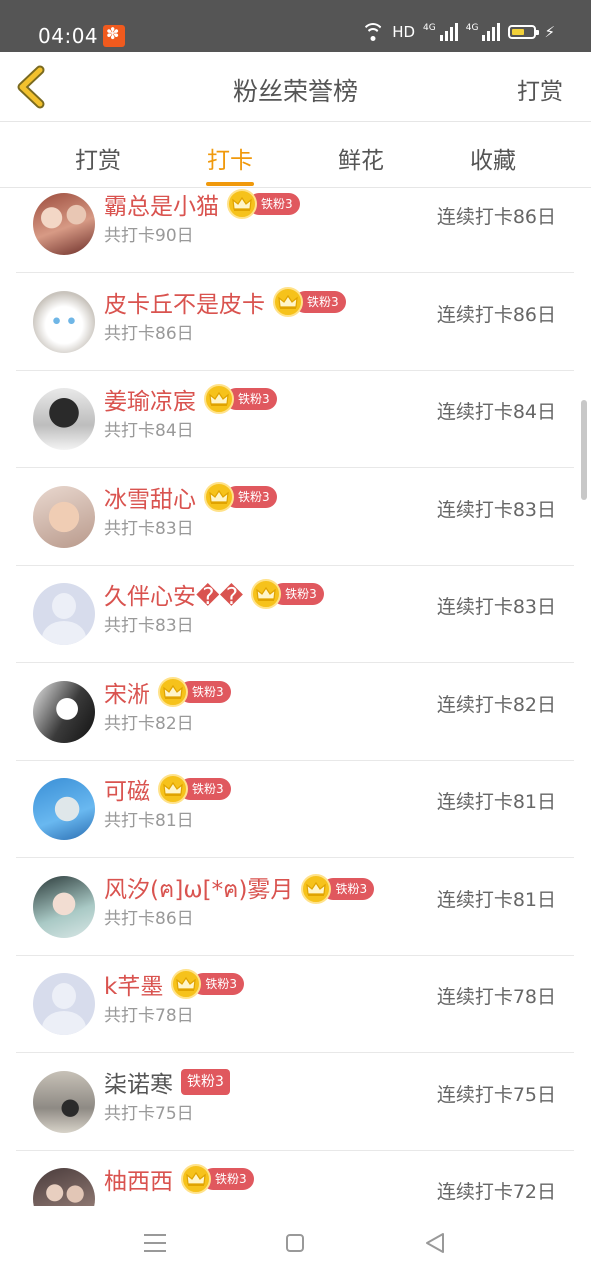  What do you see at coordinates (295, 322) in the screenshot?
I see `list-item: 皮卡丘不是皮卡 铁粉3 共打卡86日 连续打卡86日` at bounding box center [295, 322].